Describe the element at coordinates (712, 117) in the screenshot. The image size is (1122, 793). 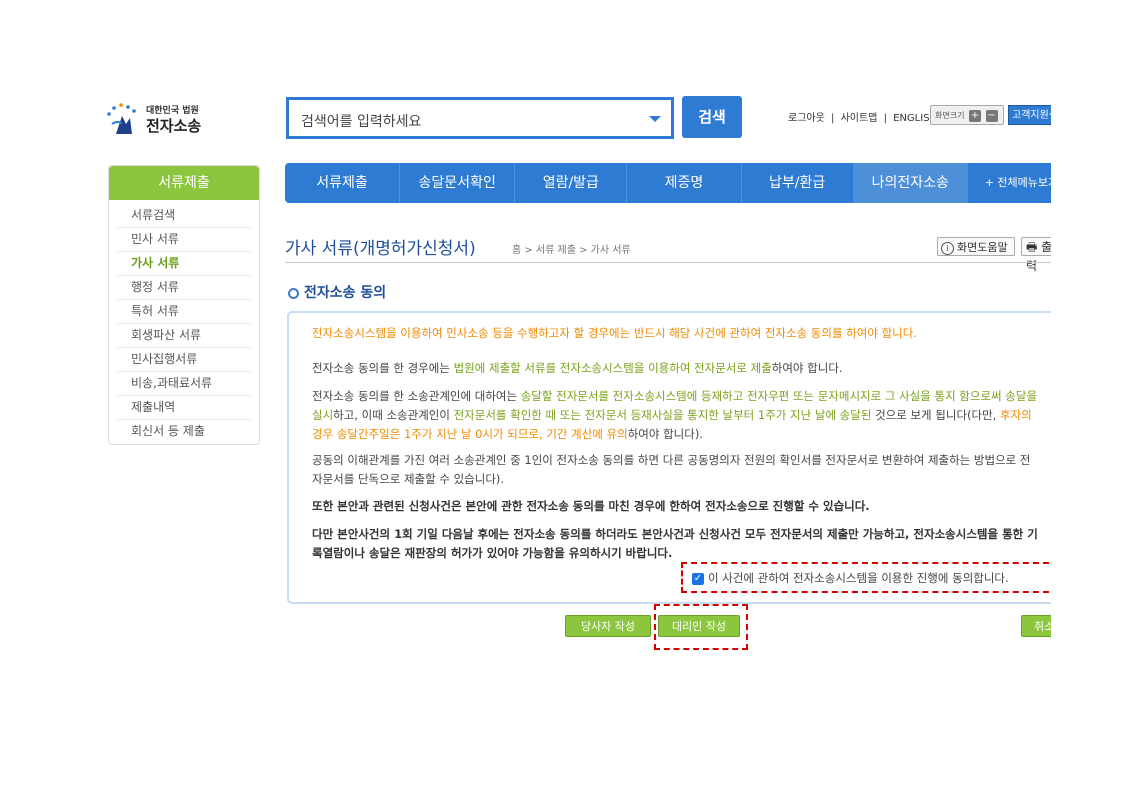
I see `search-button: 검색` at that location.